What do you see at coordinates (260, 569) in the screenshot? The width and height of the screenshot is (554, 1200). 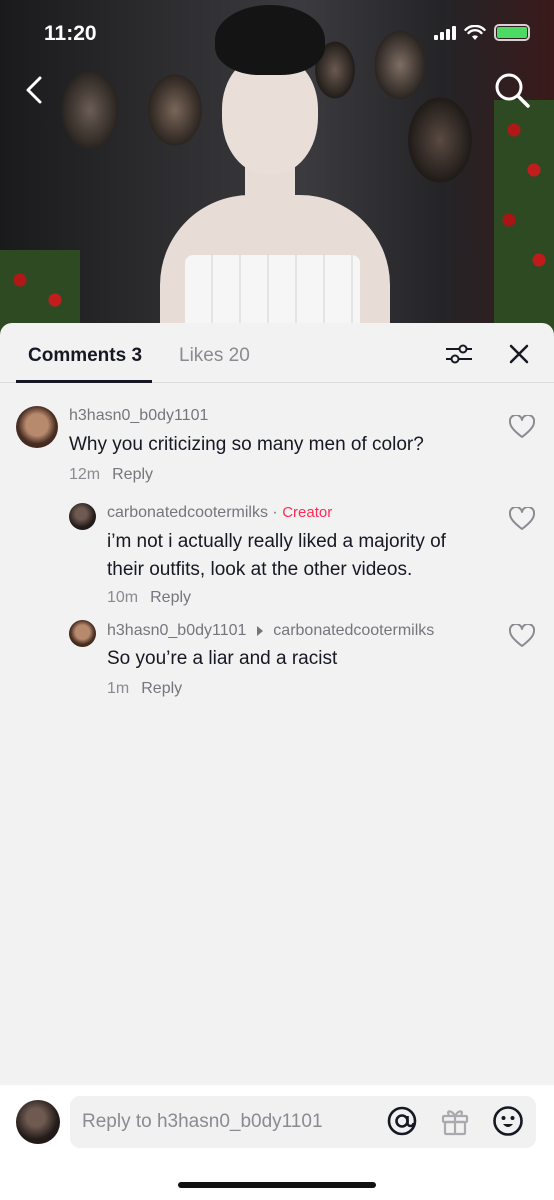 I see `reply-text-line: their outfits, look at the other videos.` at bounding box center [260, 569].